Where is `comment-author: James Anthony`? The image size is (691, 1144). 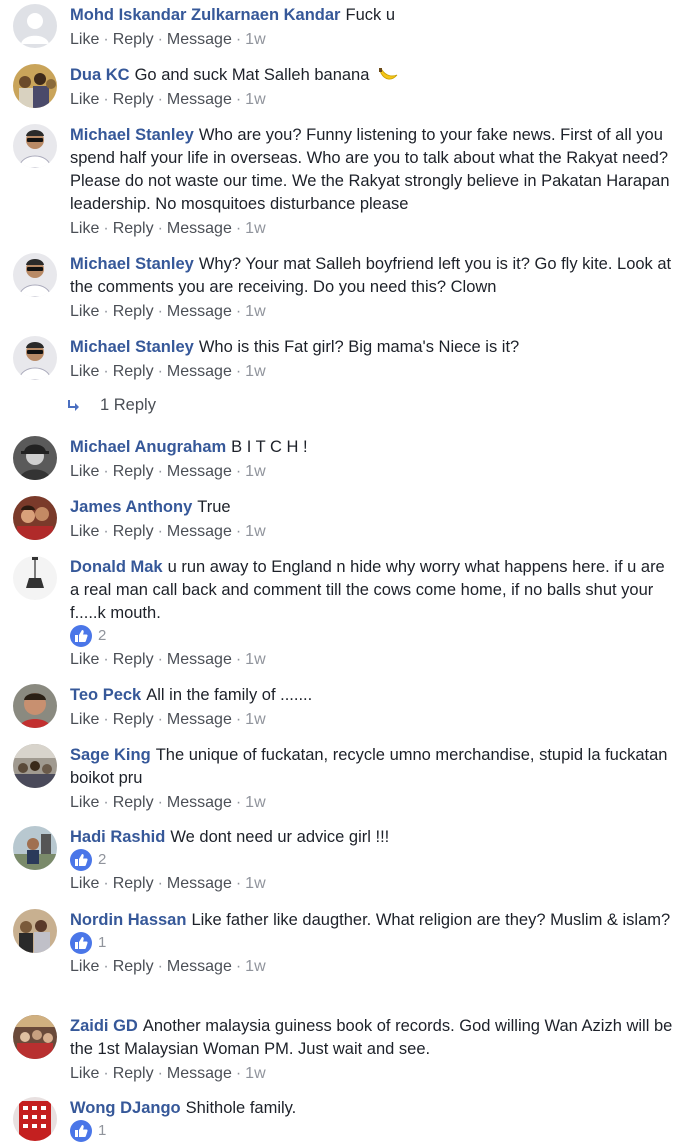 comment-author: James Anthony is located at coordinates (131, 507).